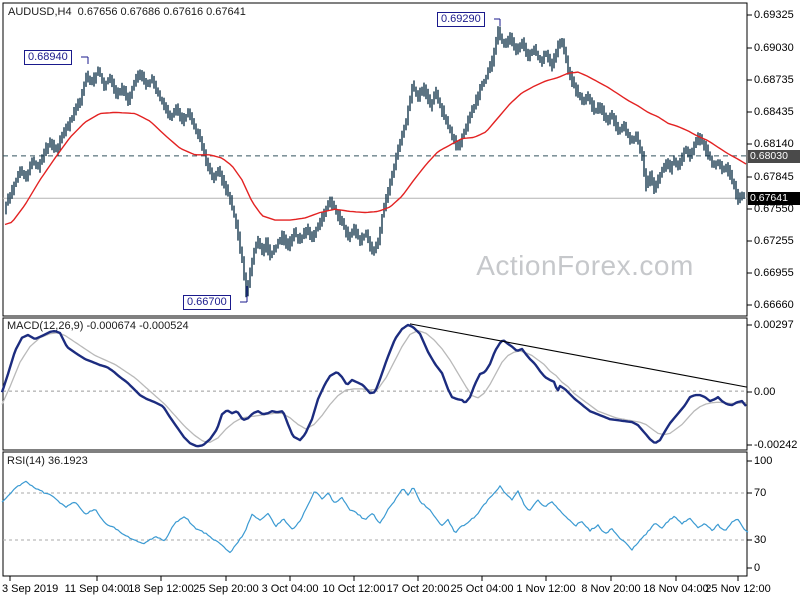 The height and width of the screenshot is (600, 800). I want to click on time-axis-tick-label: 3 Sep 2019, so click(30, 589).